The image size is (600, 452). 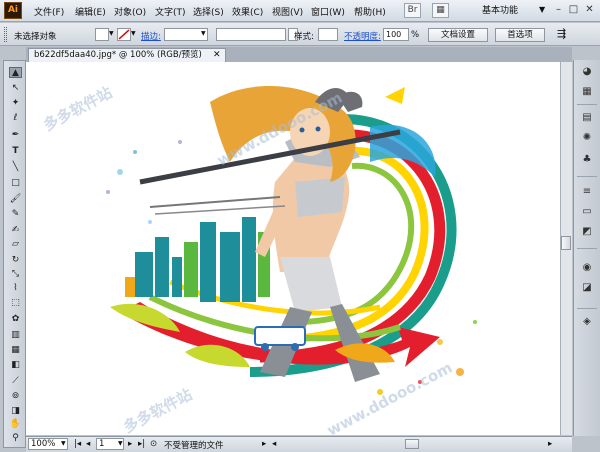 I want to click on document-tab: b622df5daa40.jpg* @ 100% (RGB/预览) ✕, so click(x=127, y=55).